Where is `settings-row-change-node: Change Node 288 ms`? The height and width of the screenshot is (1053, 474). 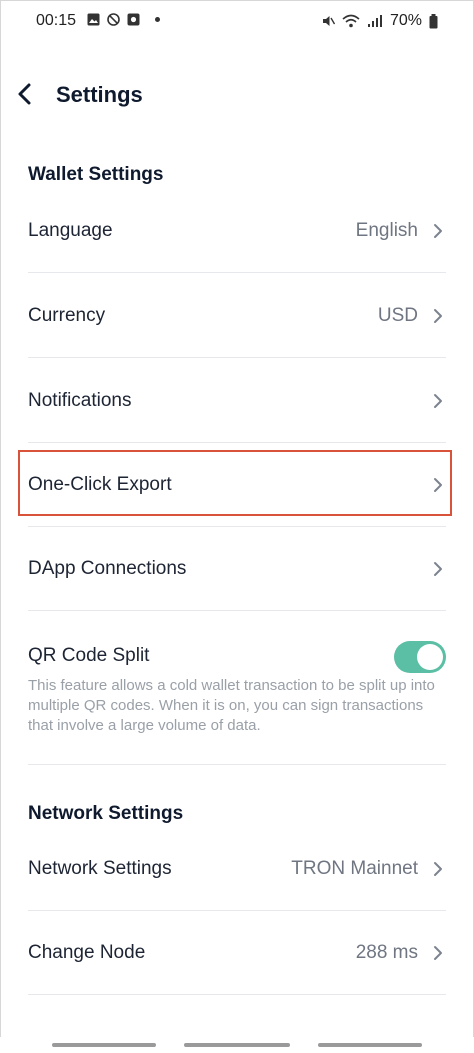 settings-row-change-node: Change Node 288 ms is located at coordinates (237, 953).